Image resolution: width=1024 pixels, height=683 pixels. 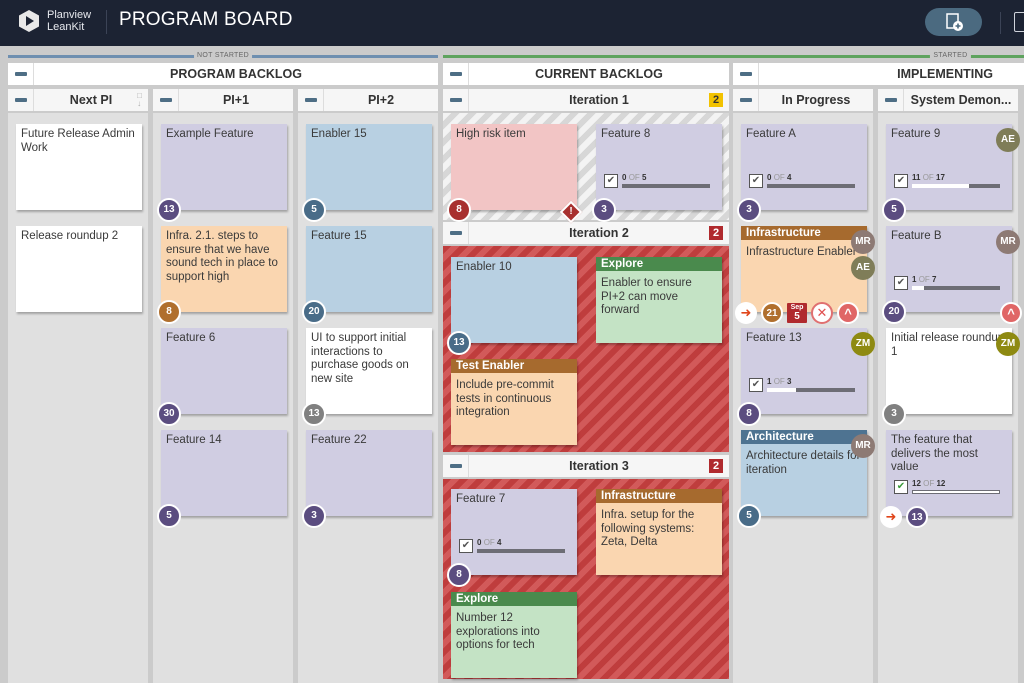 I want to click on lane-header-in-progress: In Progress, so click(x=803, y=100).